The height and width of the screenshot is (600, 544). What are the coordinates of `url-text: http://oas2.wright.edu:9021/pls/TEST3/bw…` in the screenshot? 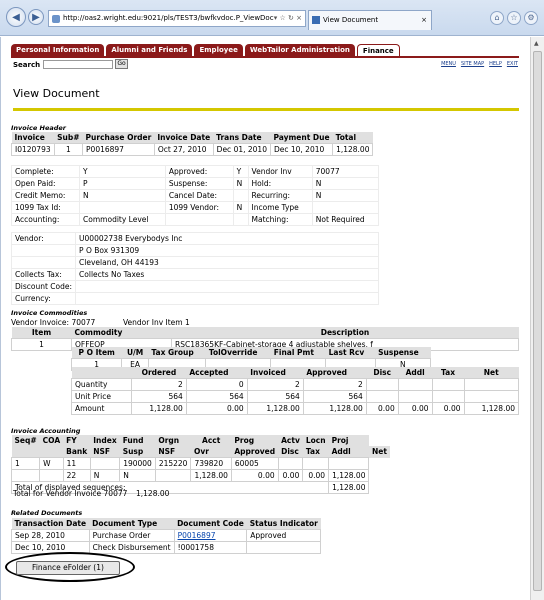 It's located at (168, 18).